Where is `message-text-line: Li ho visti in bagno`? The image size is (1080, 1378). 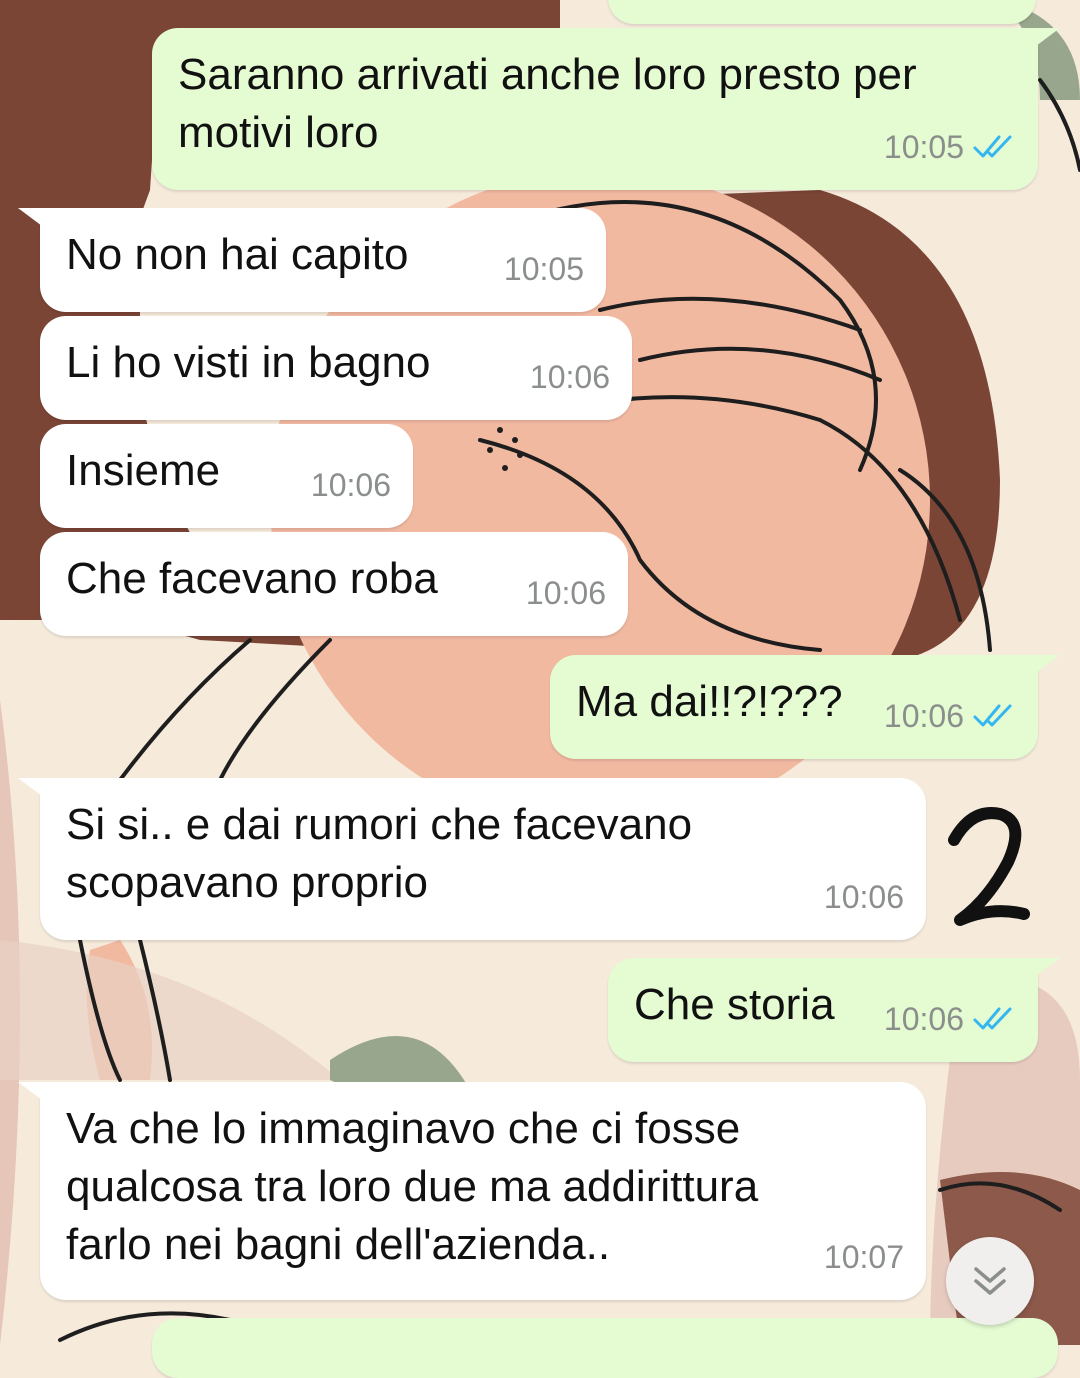
message-text-line: Li ho visti in bagno is located at coordinates (248, 362).